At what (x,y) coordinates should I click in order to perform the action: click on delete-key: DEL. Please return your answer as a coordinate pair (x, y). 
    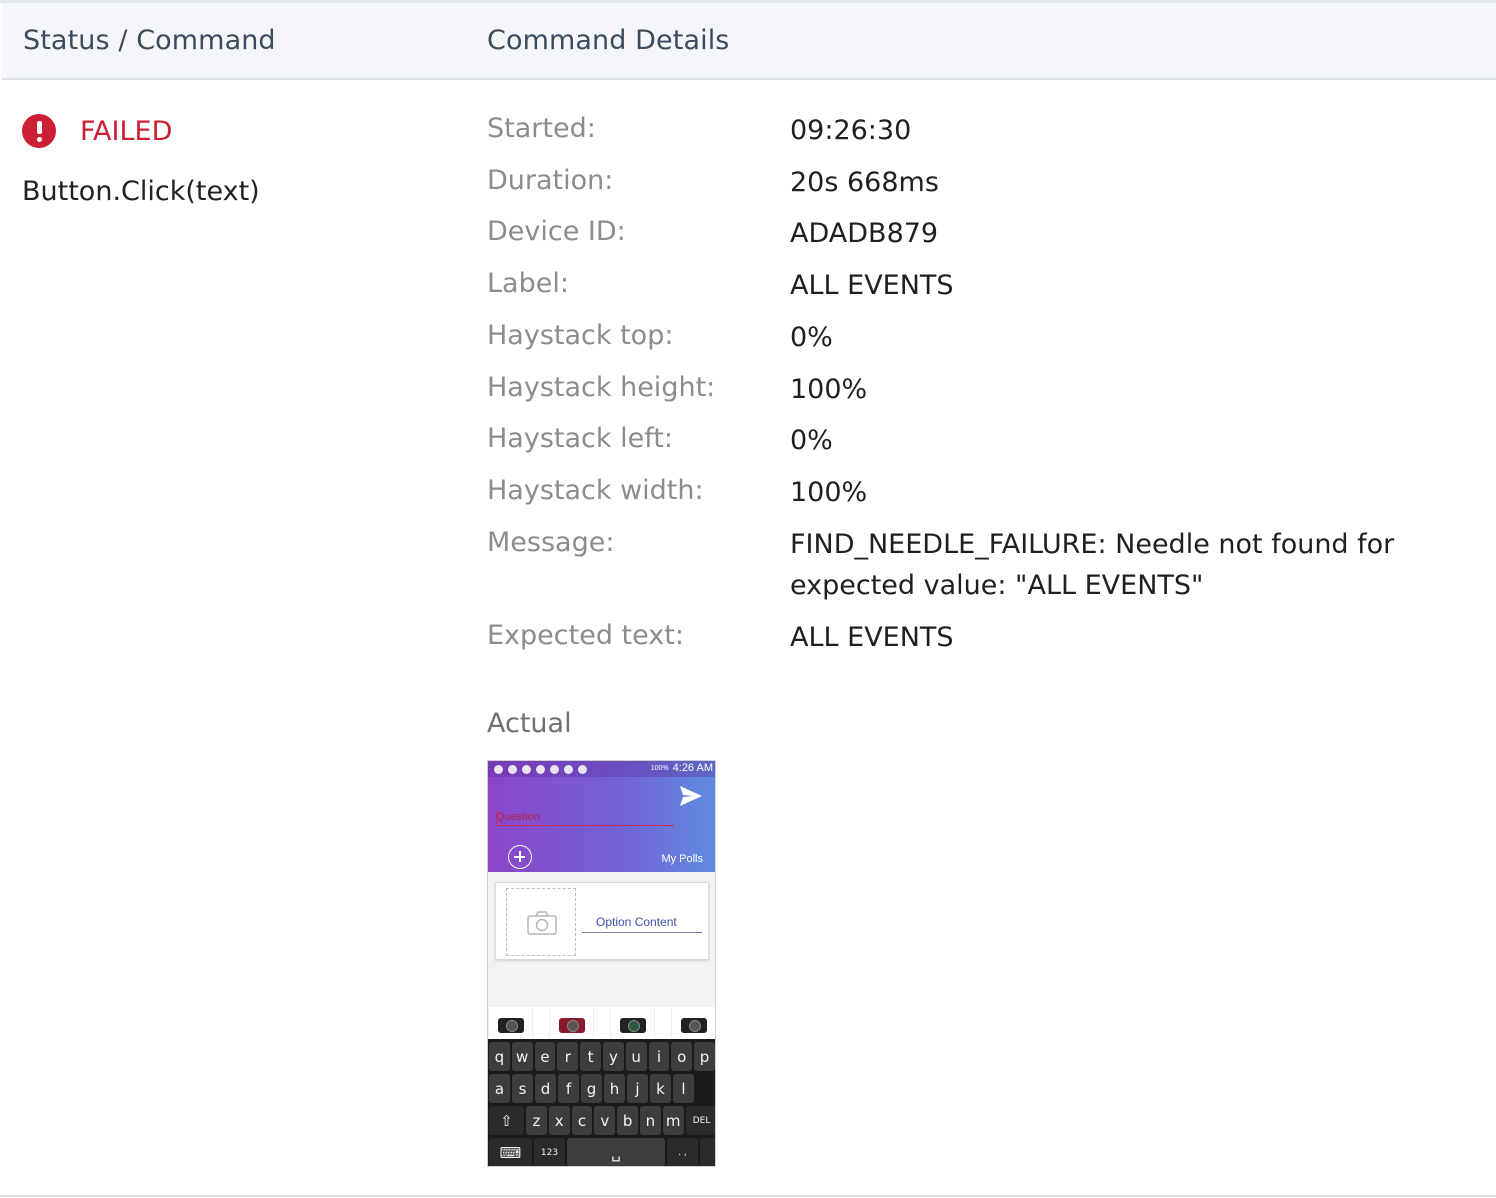
    Looking at the image, I should click on (700, 1120).